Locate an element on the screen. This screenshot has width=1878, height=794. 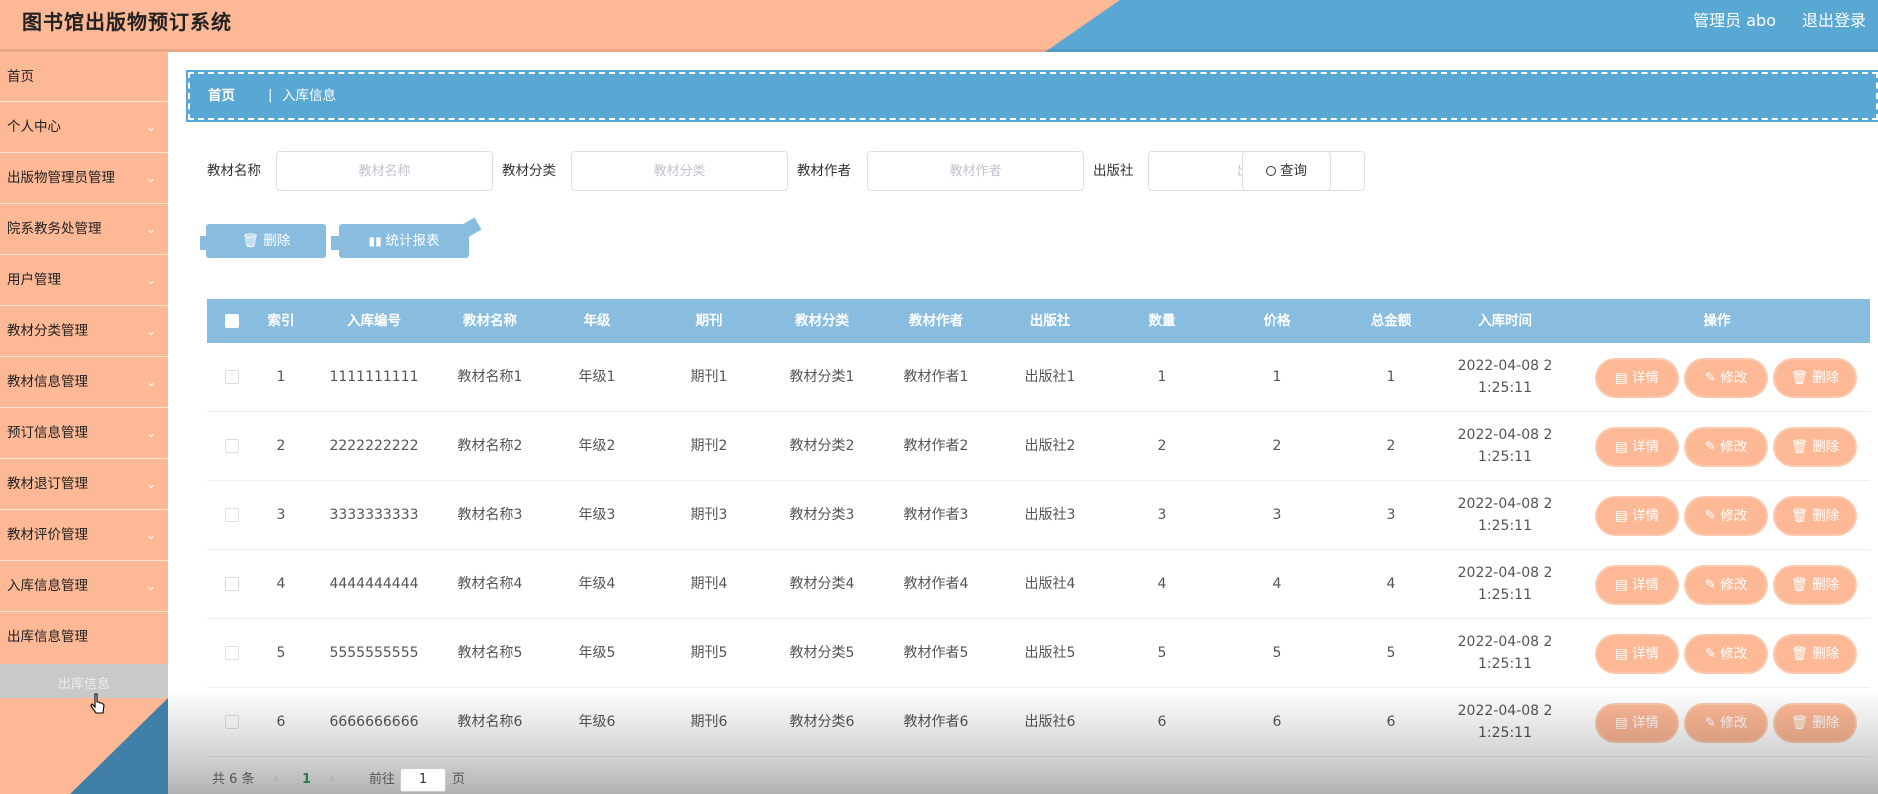
pagination-current-page: 1 is located at coordinates (306, 780).